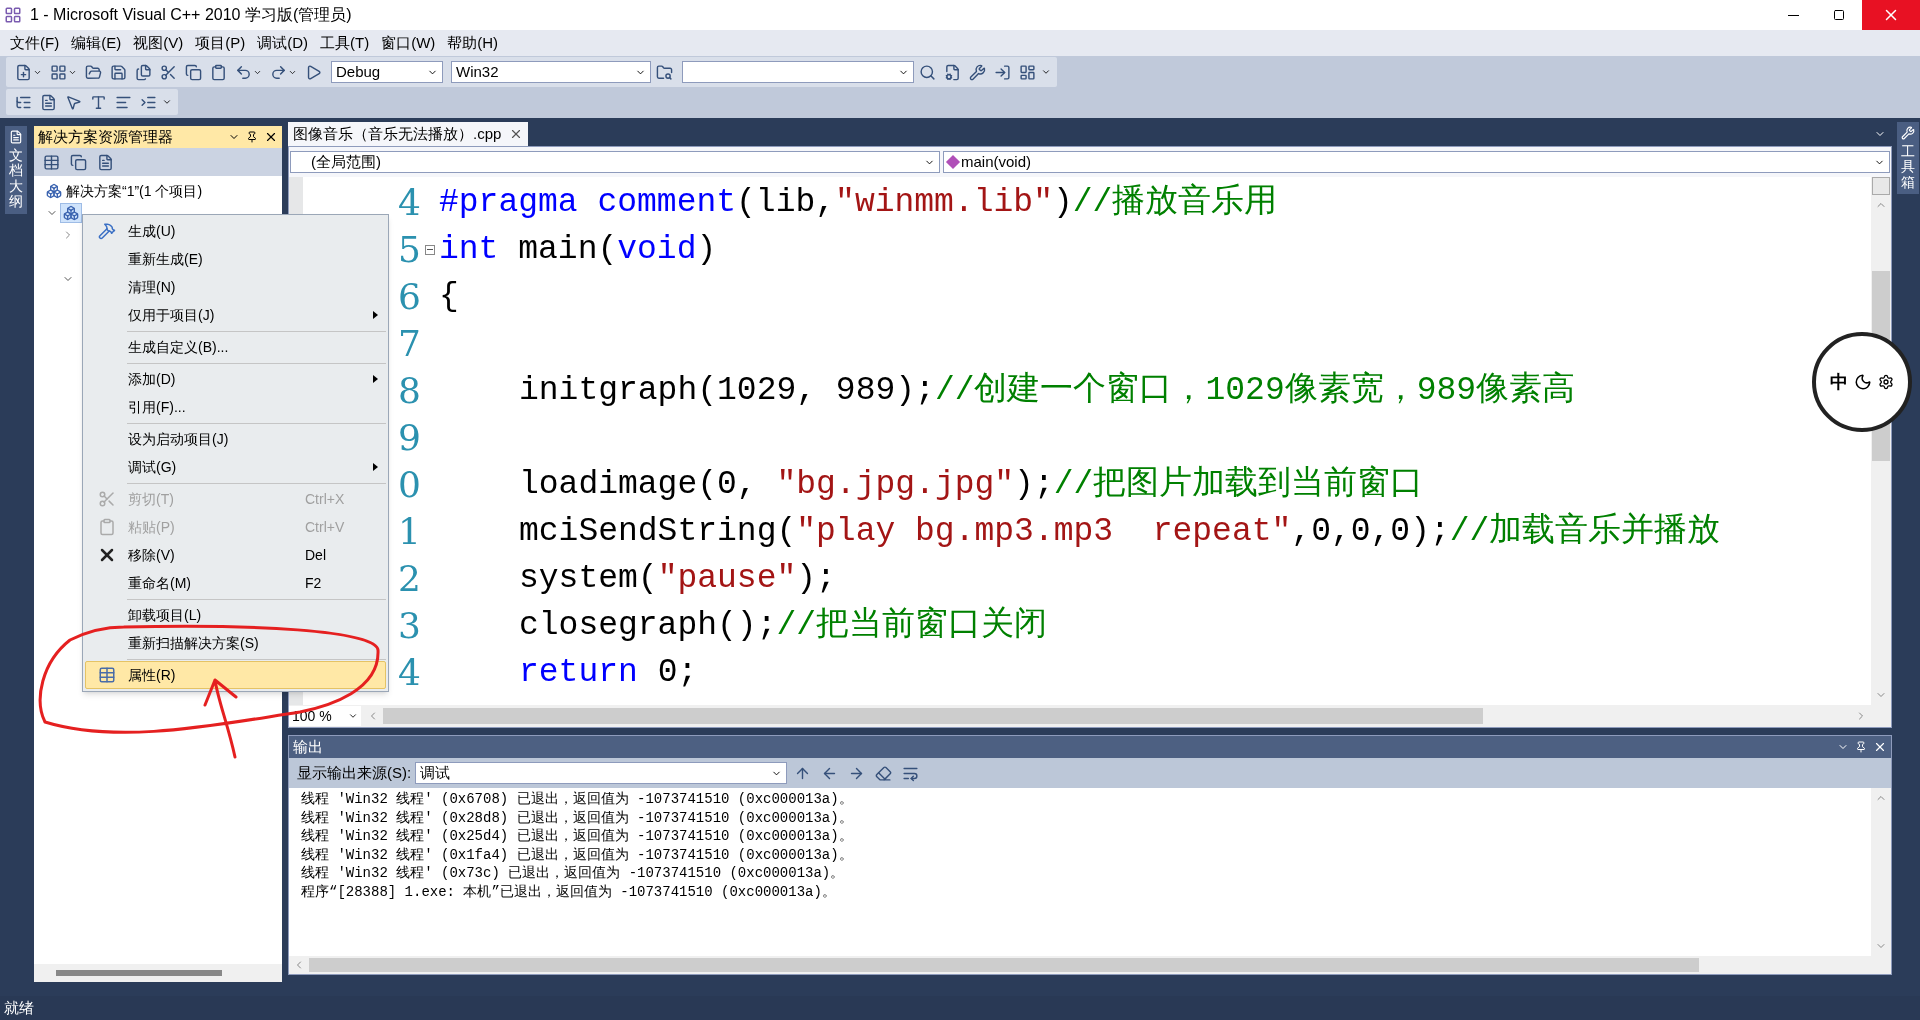 The height and width of the screenshot is (1020, 1920). I want to click on menu-item: 项目(P), so click(220, 43).